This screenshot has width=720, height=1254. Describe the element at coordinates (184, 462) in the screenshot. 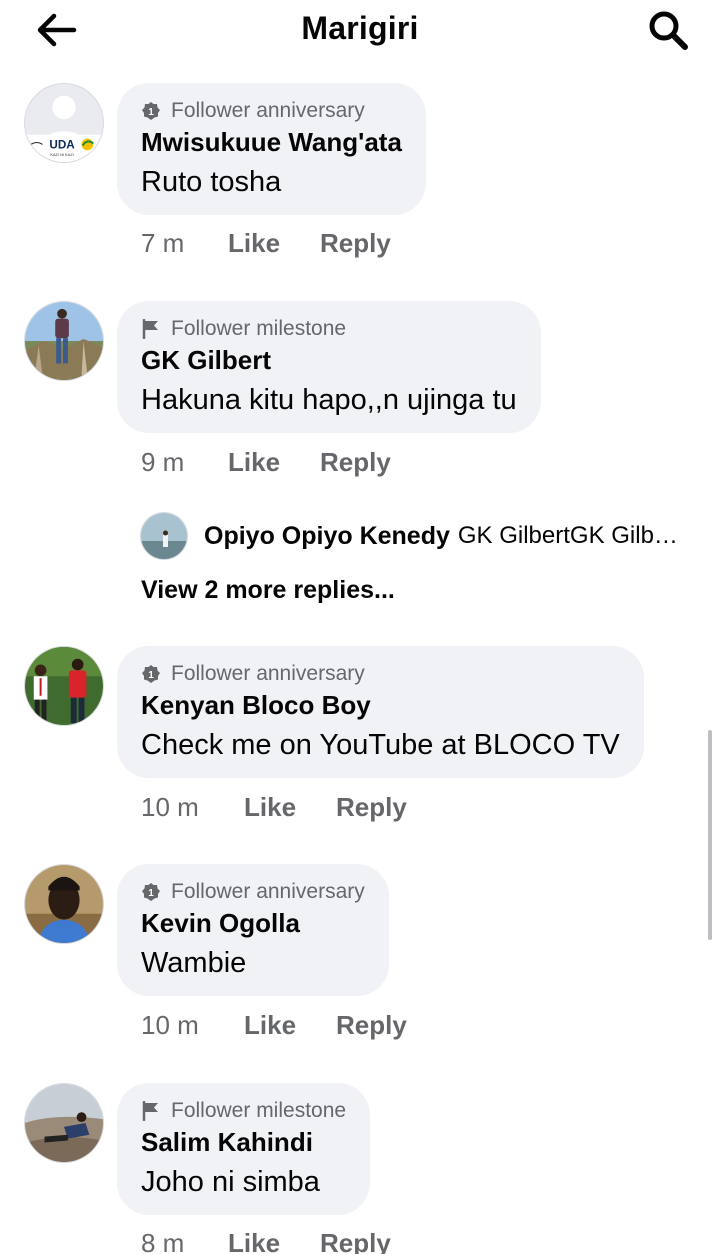

I see `comment-time: 9 m` at that location.